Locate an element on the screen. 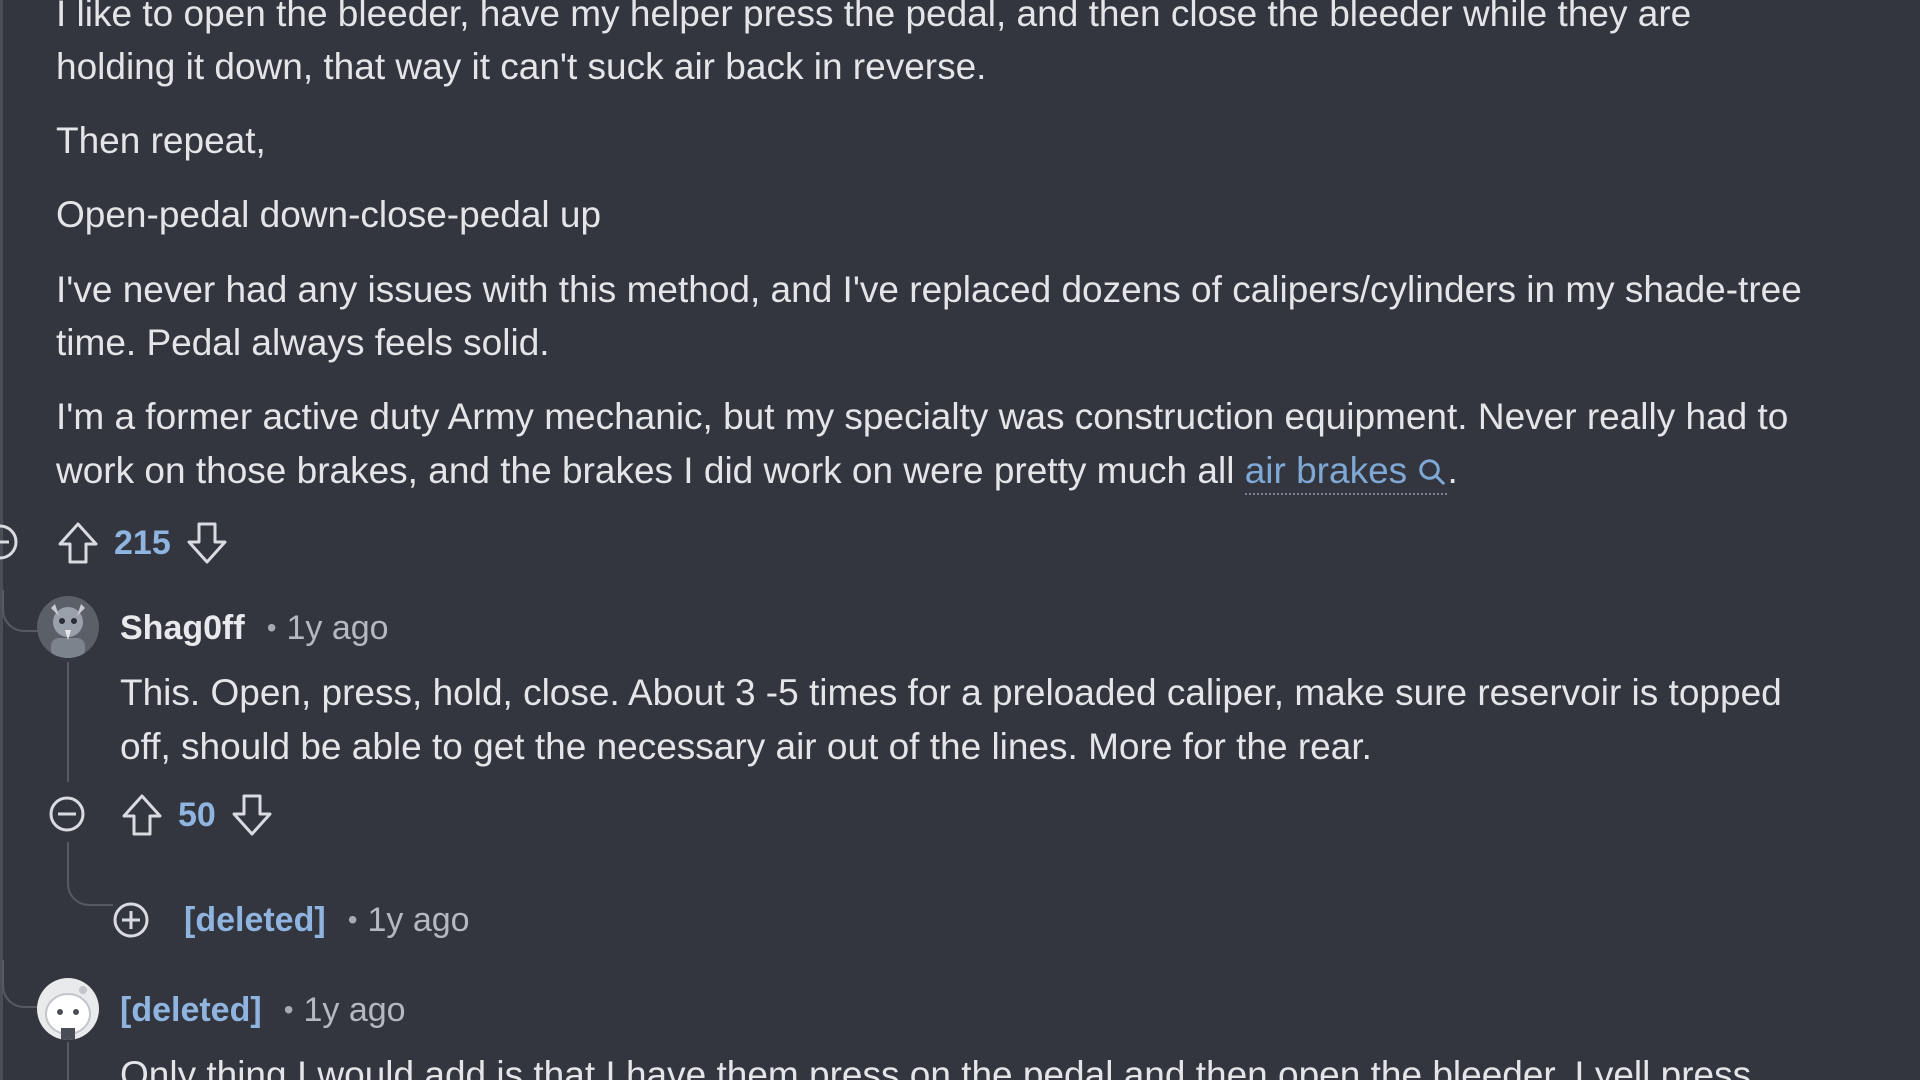  vote-controls: 50 is located at coordinates (197, 815).